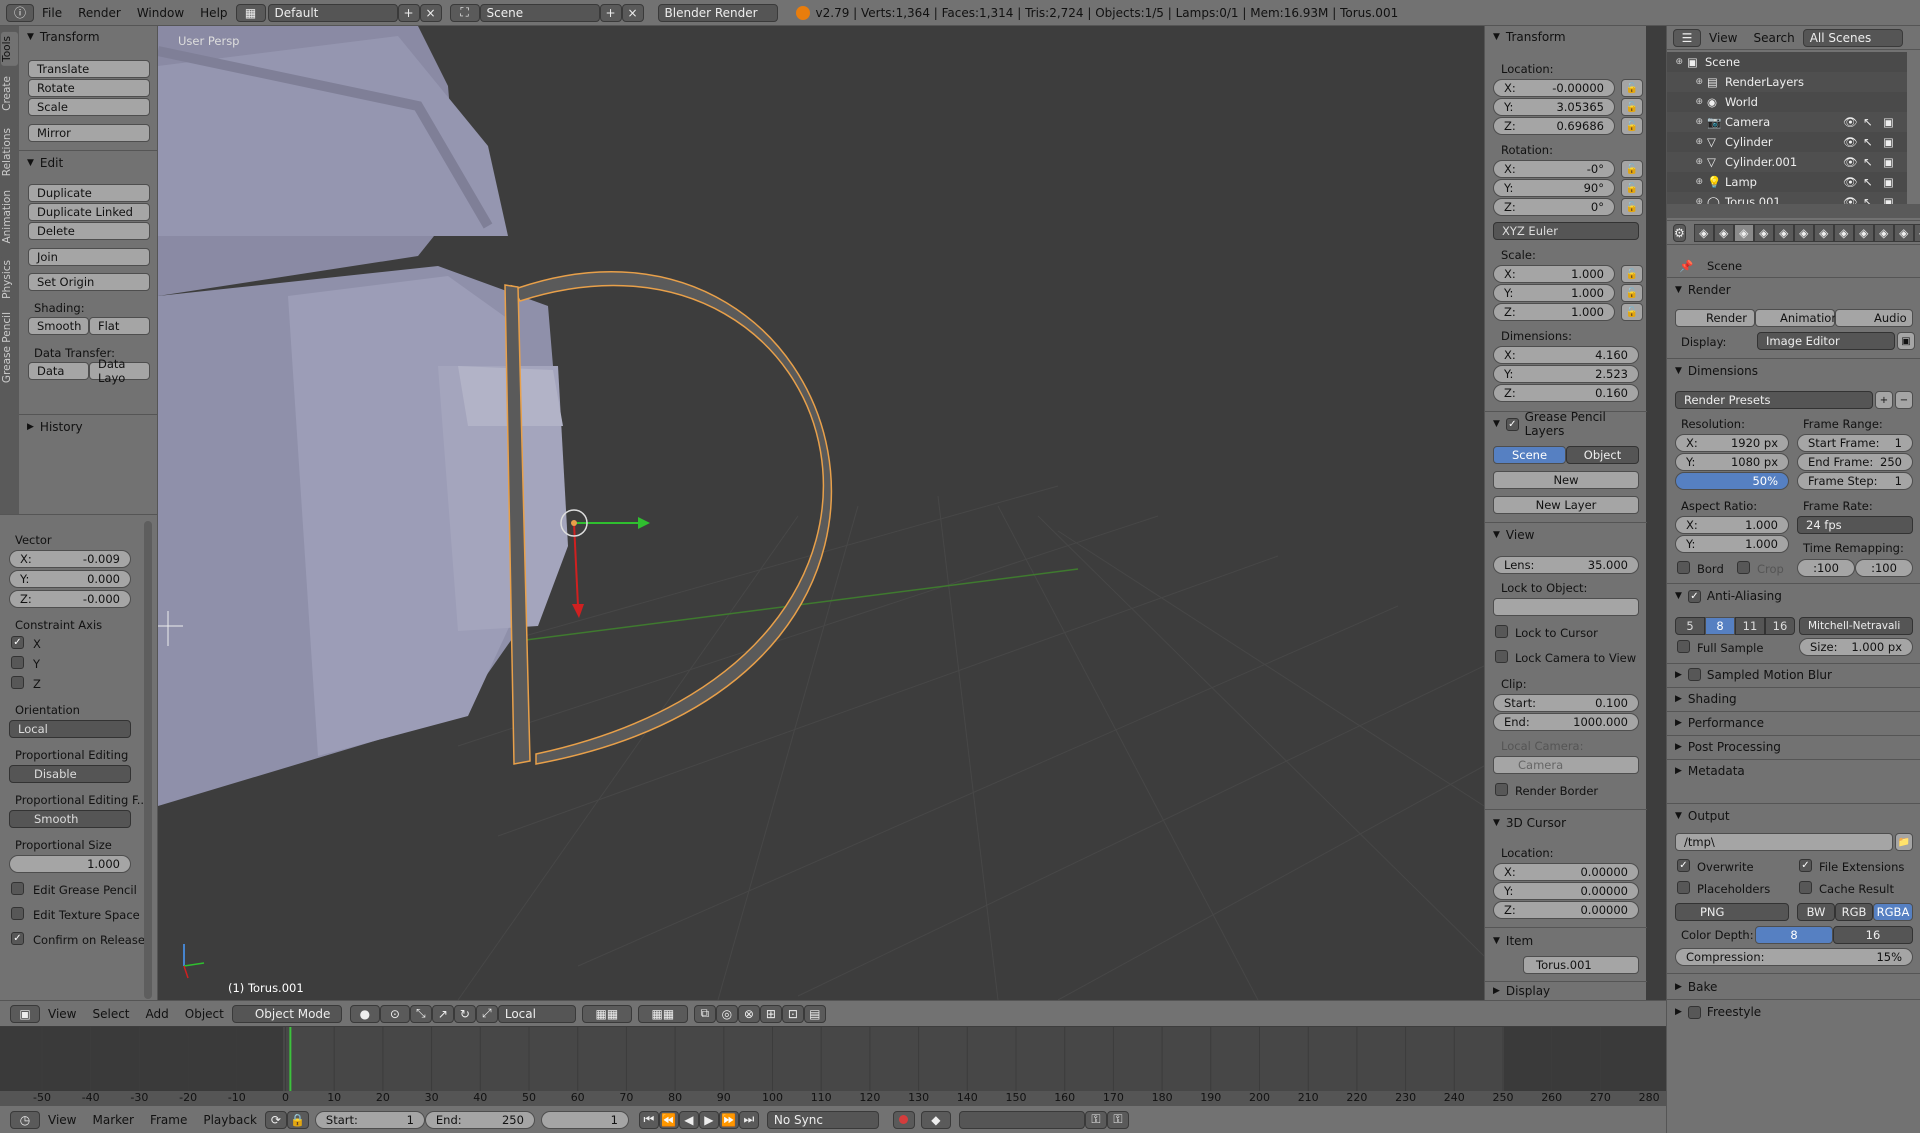 This screenshot has width=1920, height=1133. I want to click on prop-size-field: 1.000, so click(70, 864).